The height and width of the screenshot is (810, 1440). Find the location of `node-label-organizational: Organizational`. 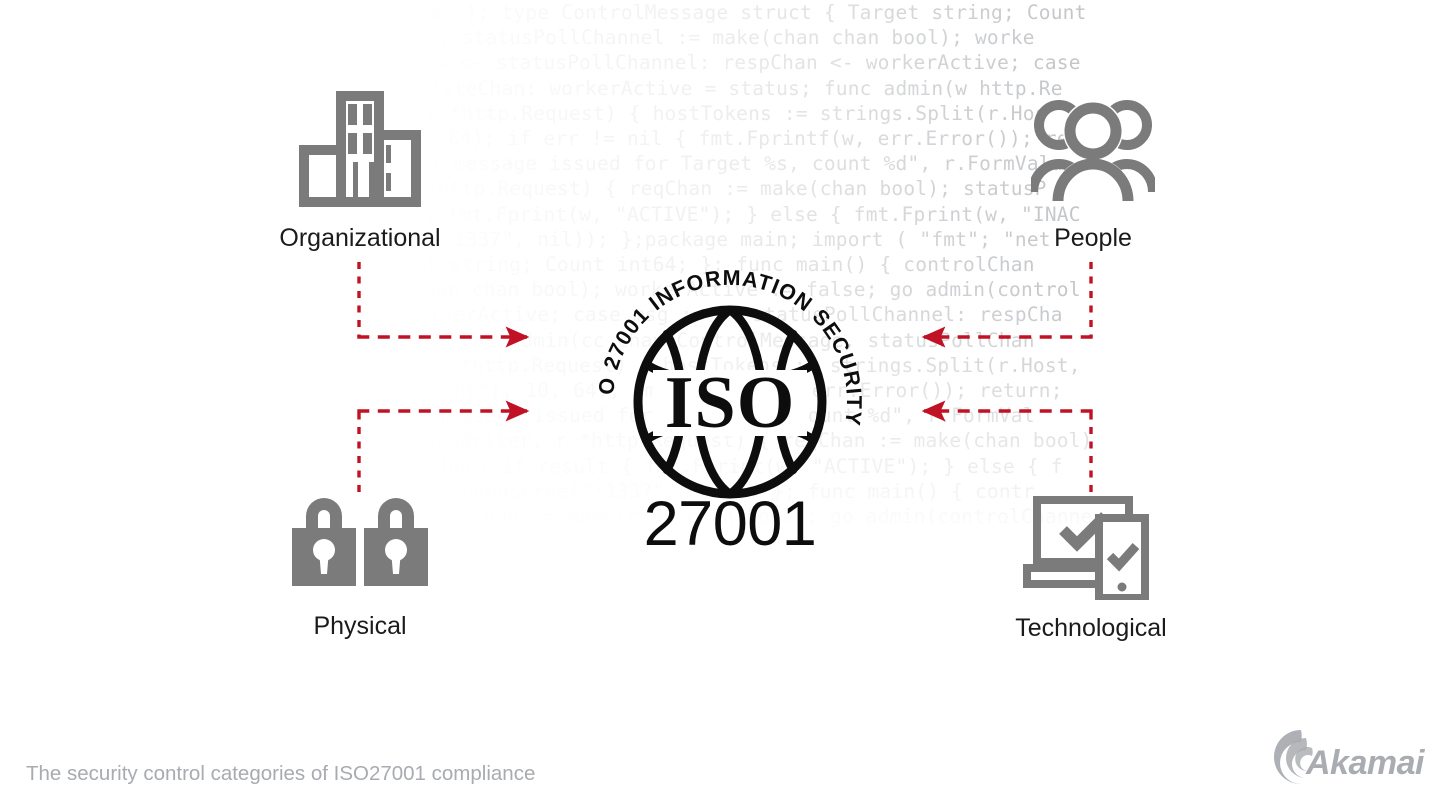

node-label-organizational: Organizational is located at coordinates (360, 238).